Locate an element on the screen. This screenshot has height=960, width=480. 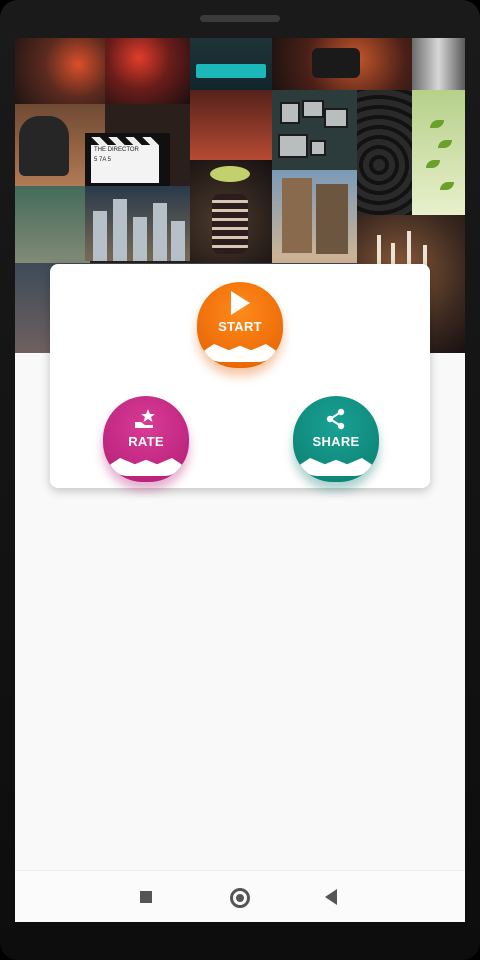
home-circle-icon is located at coordinates (240, 898).